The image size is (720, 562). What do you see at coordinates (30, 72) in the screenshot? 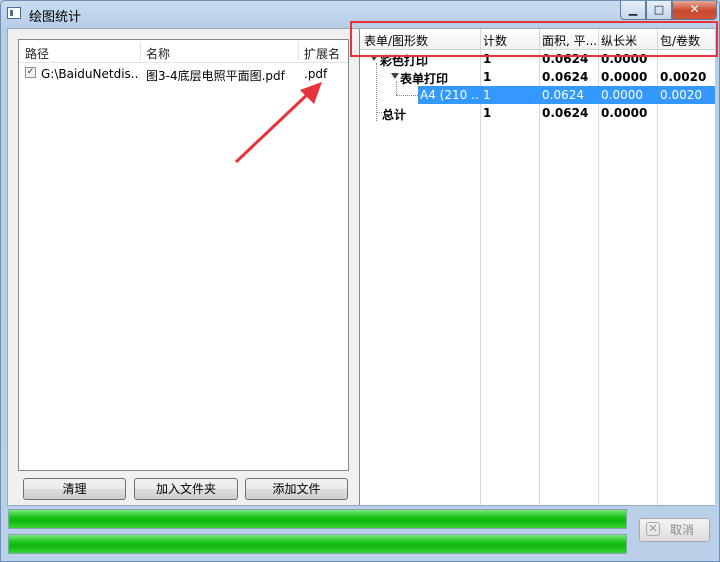
I see `file-checkbox: ✓` at bounding box center [30, 72].